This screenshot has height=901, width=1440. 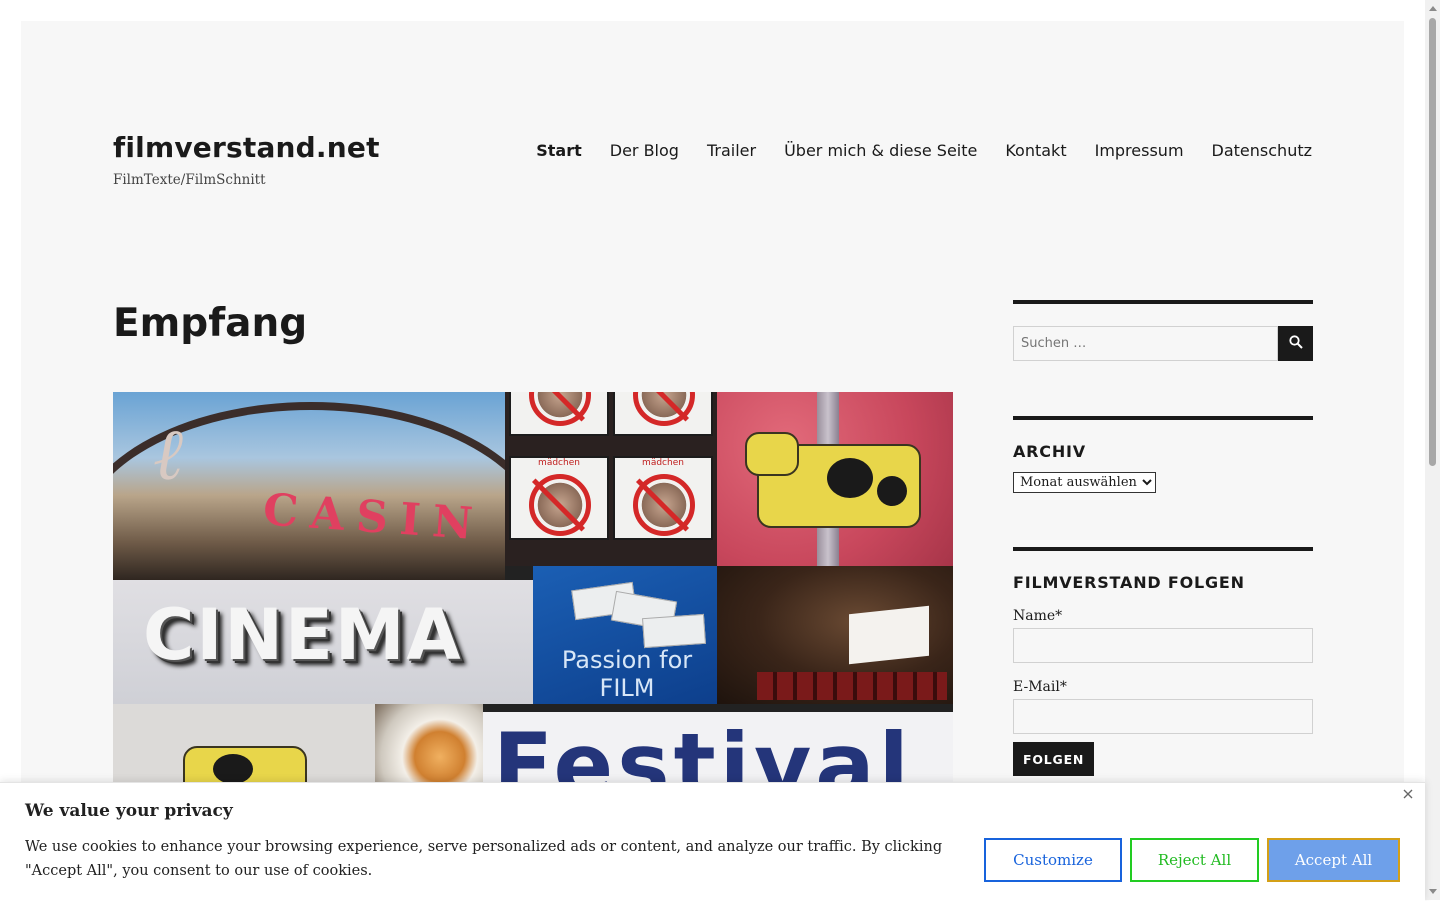 What do you see at coordinates (1163, 645) in the screenshot?
I see `name-field` at bounding box center [1163, 645].